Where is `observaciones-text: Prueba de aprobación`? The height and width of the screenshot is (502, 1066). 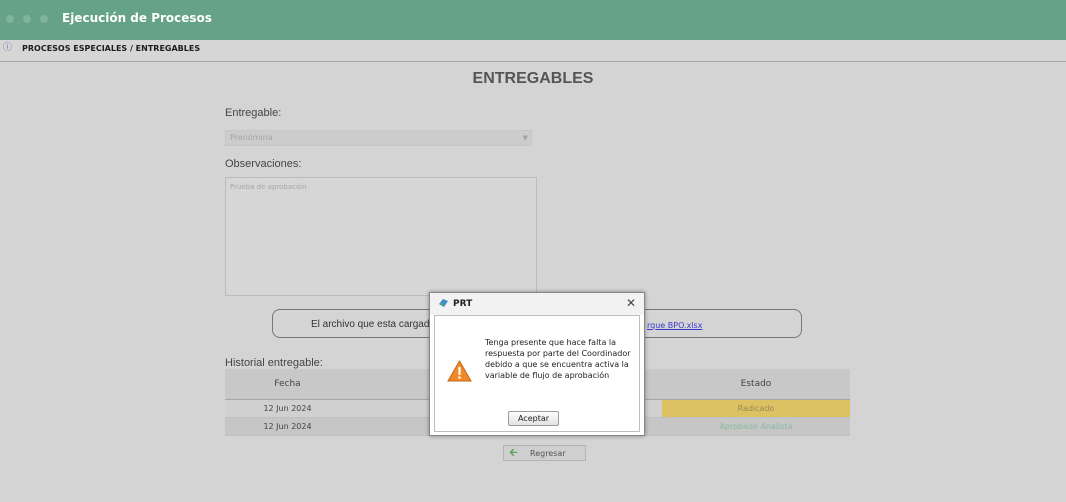 observaciones-text: Prueba de aprobación is located at coordinates (268, 187).